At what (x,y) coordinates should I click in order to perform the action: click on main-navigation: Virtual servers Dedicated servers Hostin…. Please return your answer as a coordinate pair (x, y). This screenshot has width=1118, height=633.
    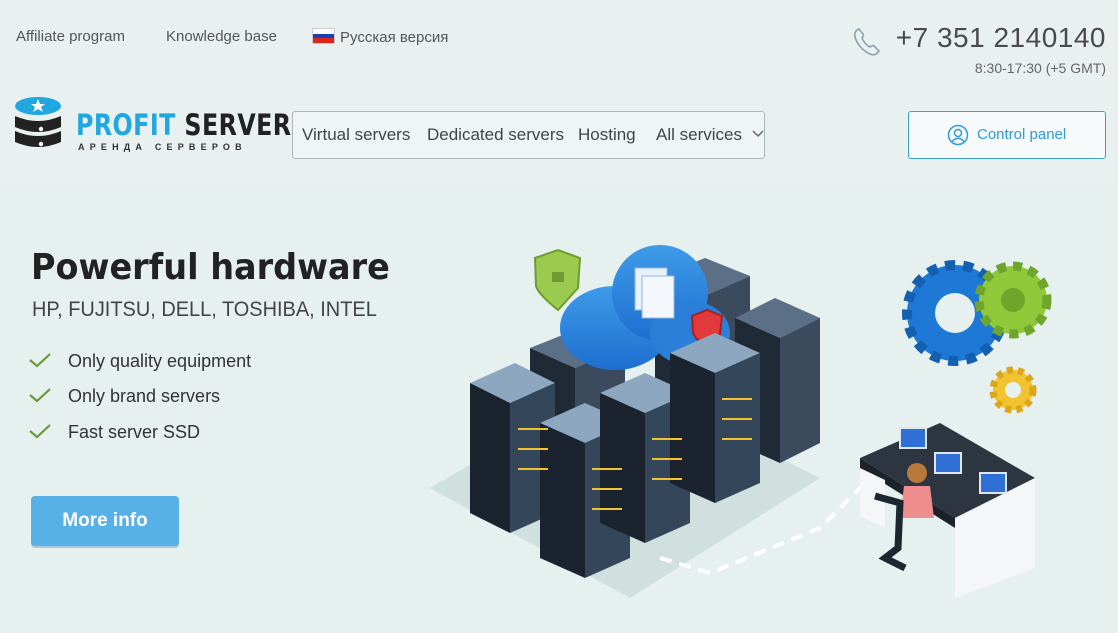
    Looking at the image, I should click on (528, 135).